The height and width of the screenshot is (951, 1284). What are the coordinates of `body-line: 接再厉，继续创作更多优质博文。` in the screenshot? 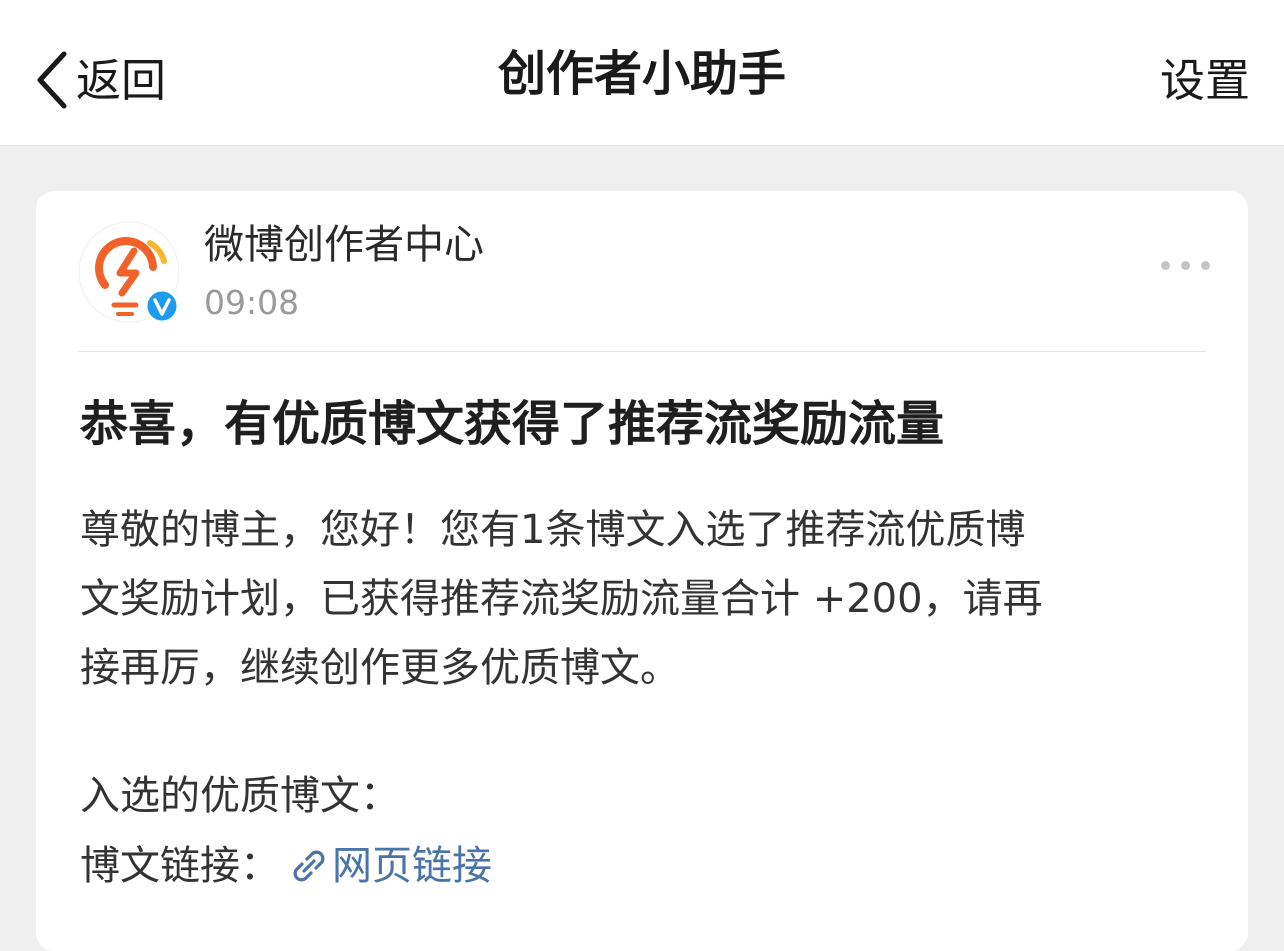 It's located at (380, 668).